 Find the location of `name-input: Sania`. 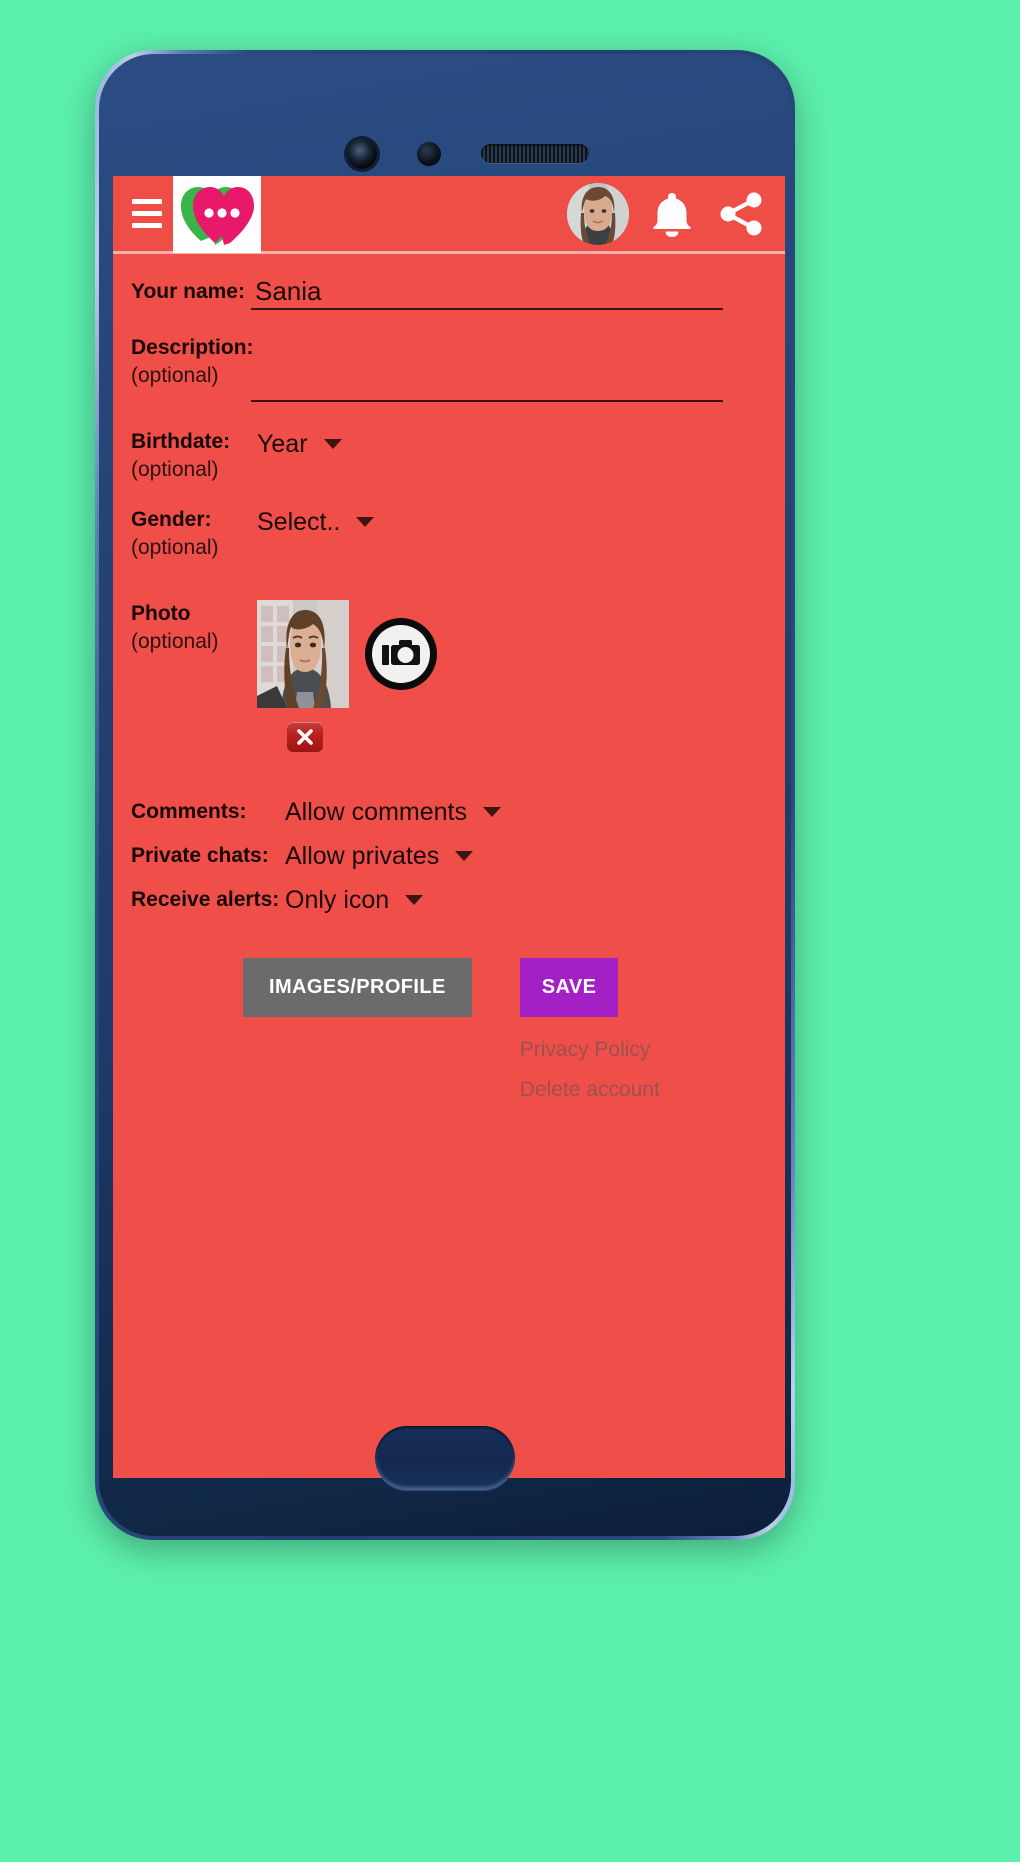

name-input: Sania is located at coordinates (487, 292).